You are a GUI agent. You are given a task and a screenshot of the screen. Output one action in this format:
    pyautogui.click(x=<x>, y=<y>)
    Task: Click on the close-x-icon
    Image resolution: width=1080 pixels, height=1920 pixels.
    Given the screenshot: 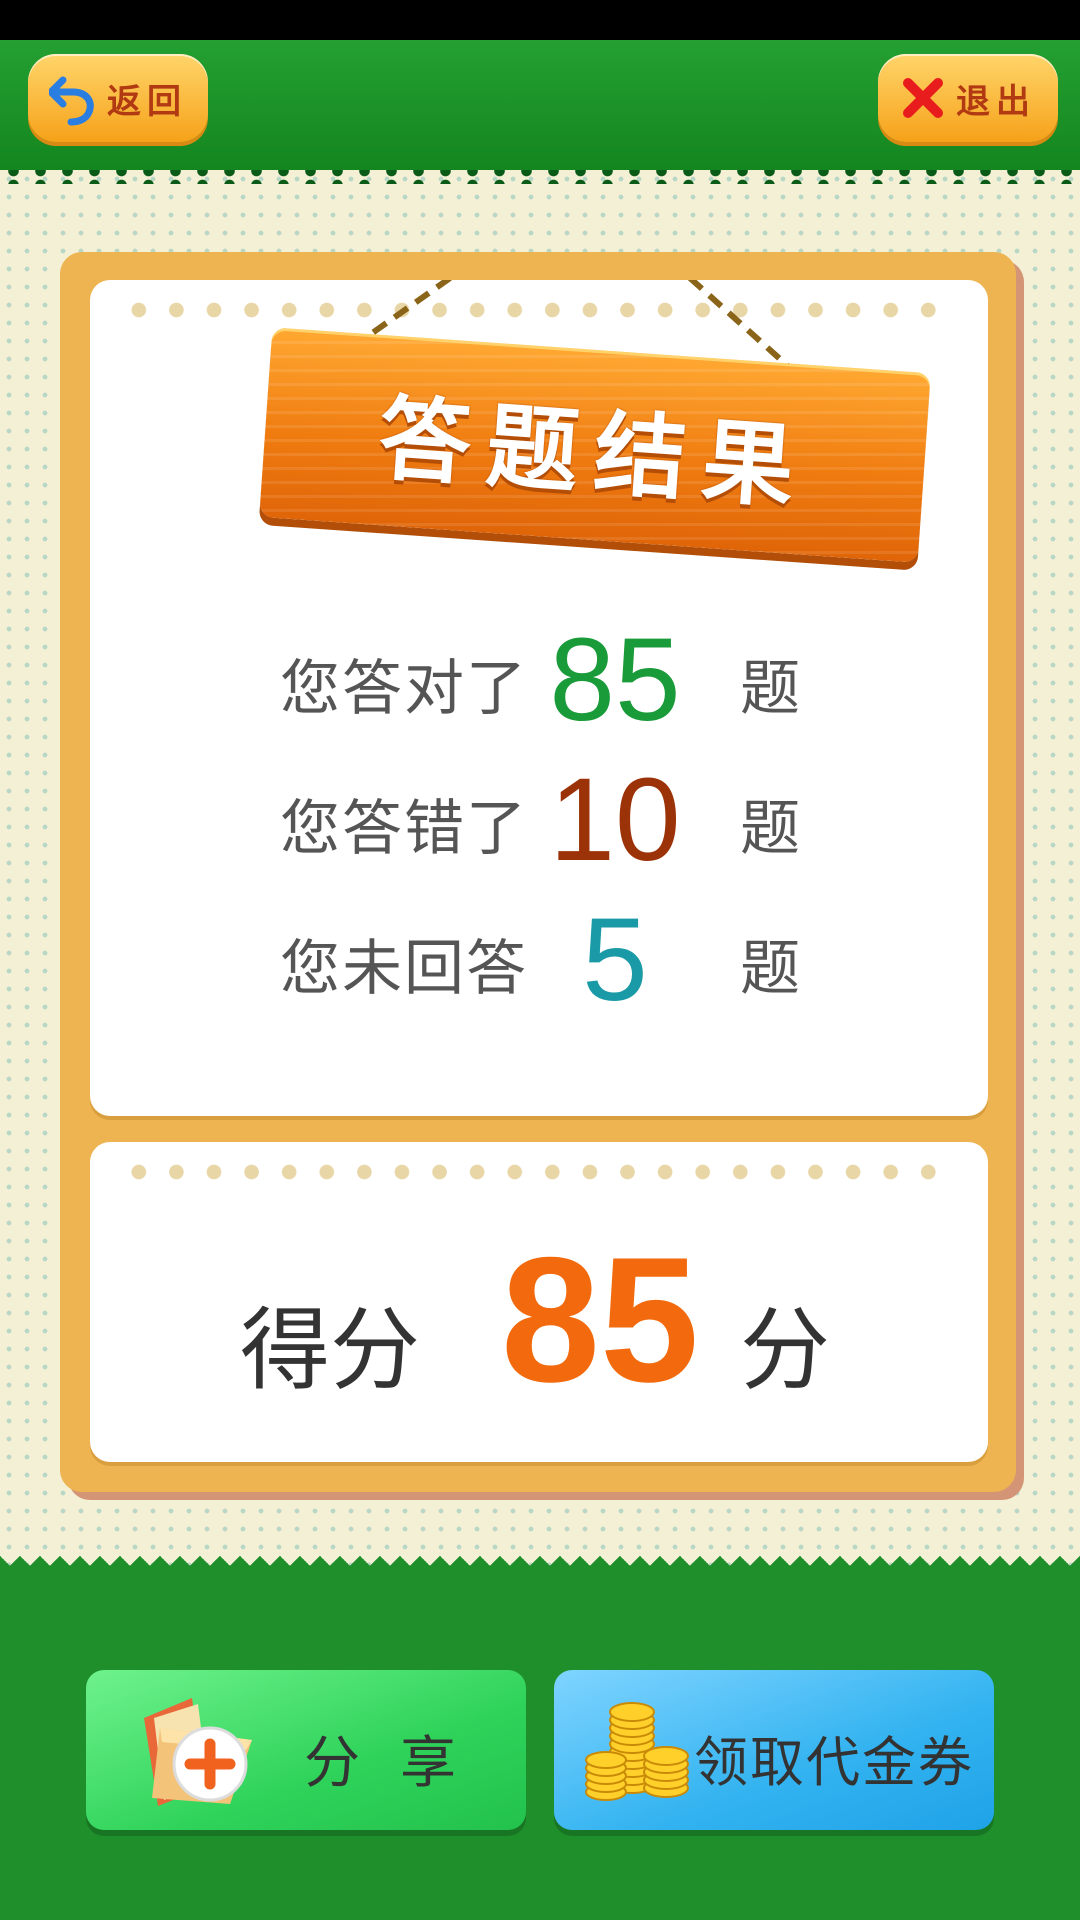 What is the action you would take?
    pyautogui.click(x=923, y=98)
    